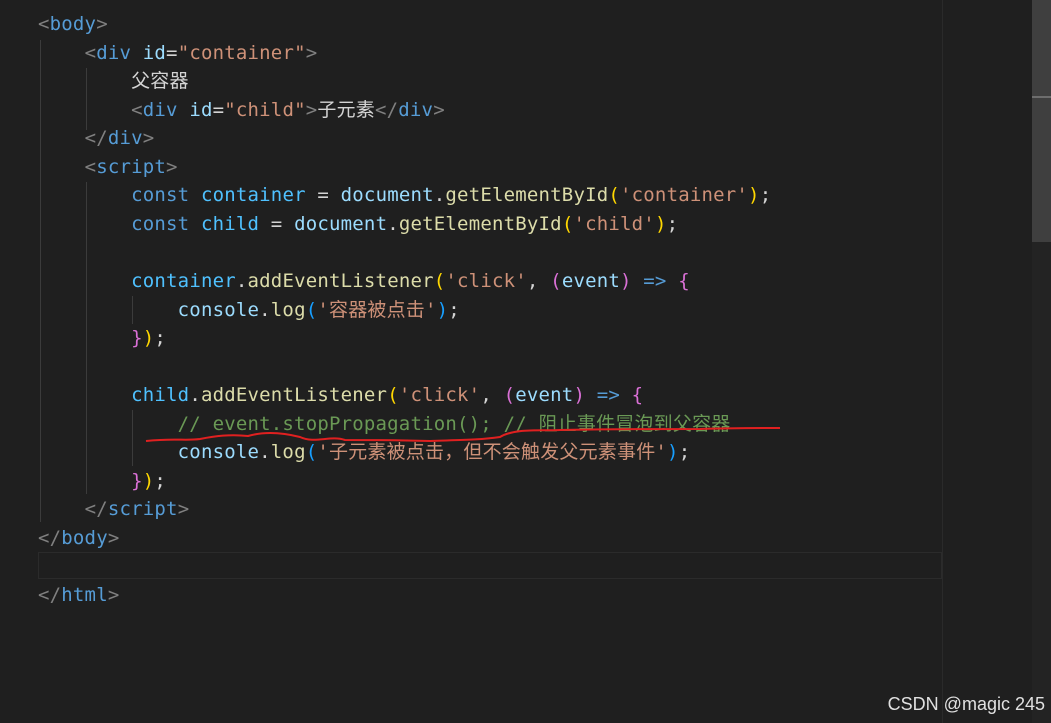 Image resolution: width=1051 pixels, height=723 pixels. Describe the element at coordinates (987, 361) in the screenshot. I see `minimap` at that location.